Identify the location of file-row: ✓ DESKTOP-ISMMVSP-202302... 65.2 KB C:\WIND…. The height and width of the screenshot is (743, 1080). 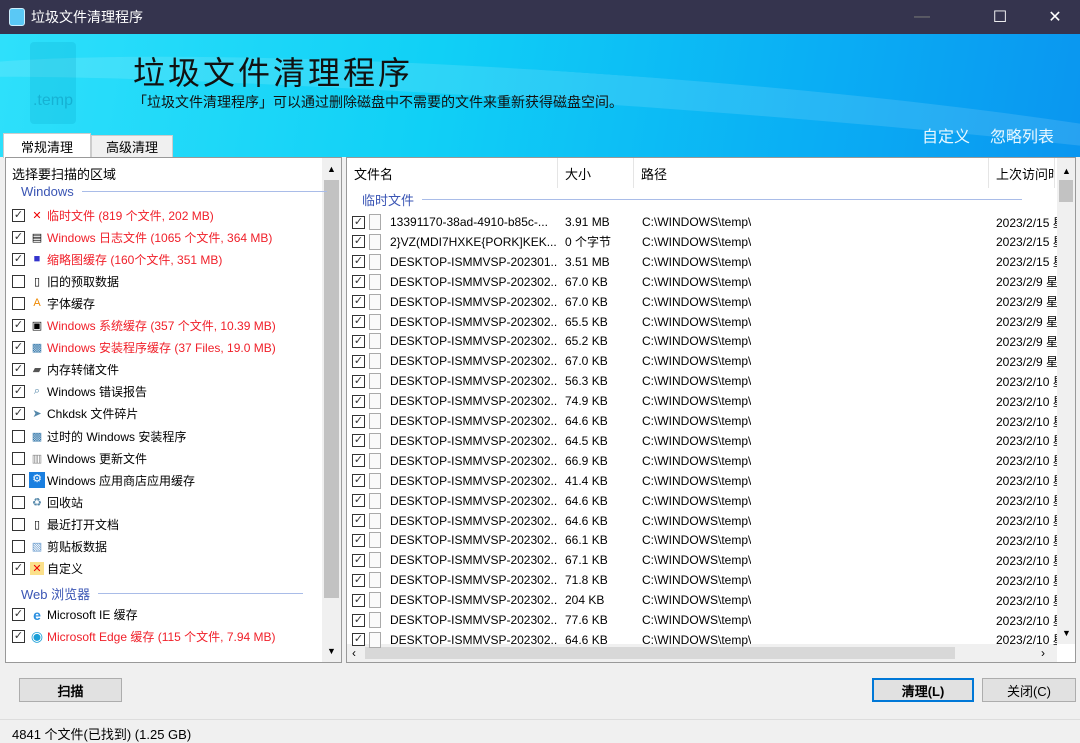
(704, 341).